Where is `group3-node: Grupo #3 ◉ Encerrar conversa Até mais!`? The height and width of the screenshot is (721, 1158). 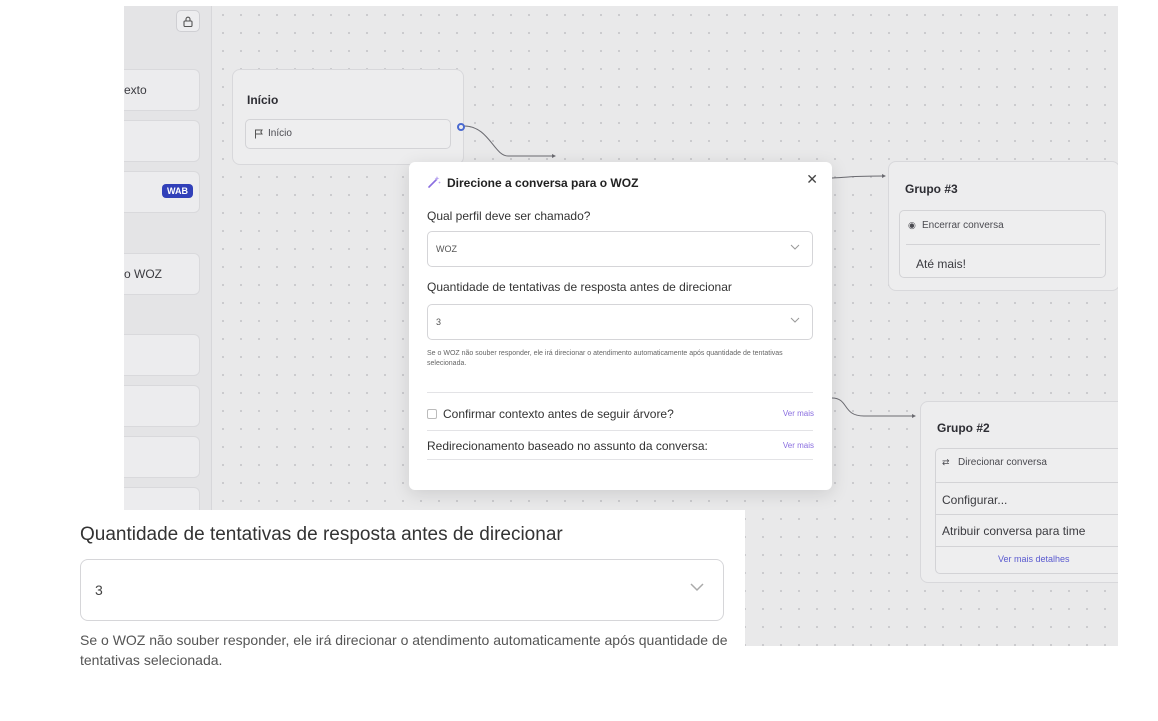
group3-node: Grupo #3 ◉ Encerrar conversa Até mais! is located at coordinates (1003, 226).